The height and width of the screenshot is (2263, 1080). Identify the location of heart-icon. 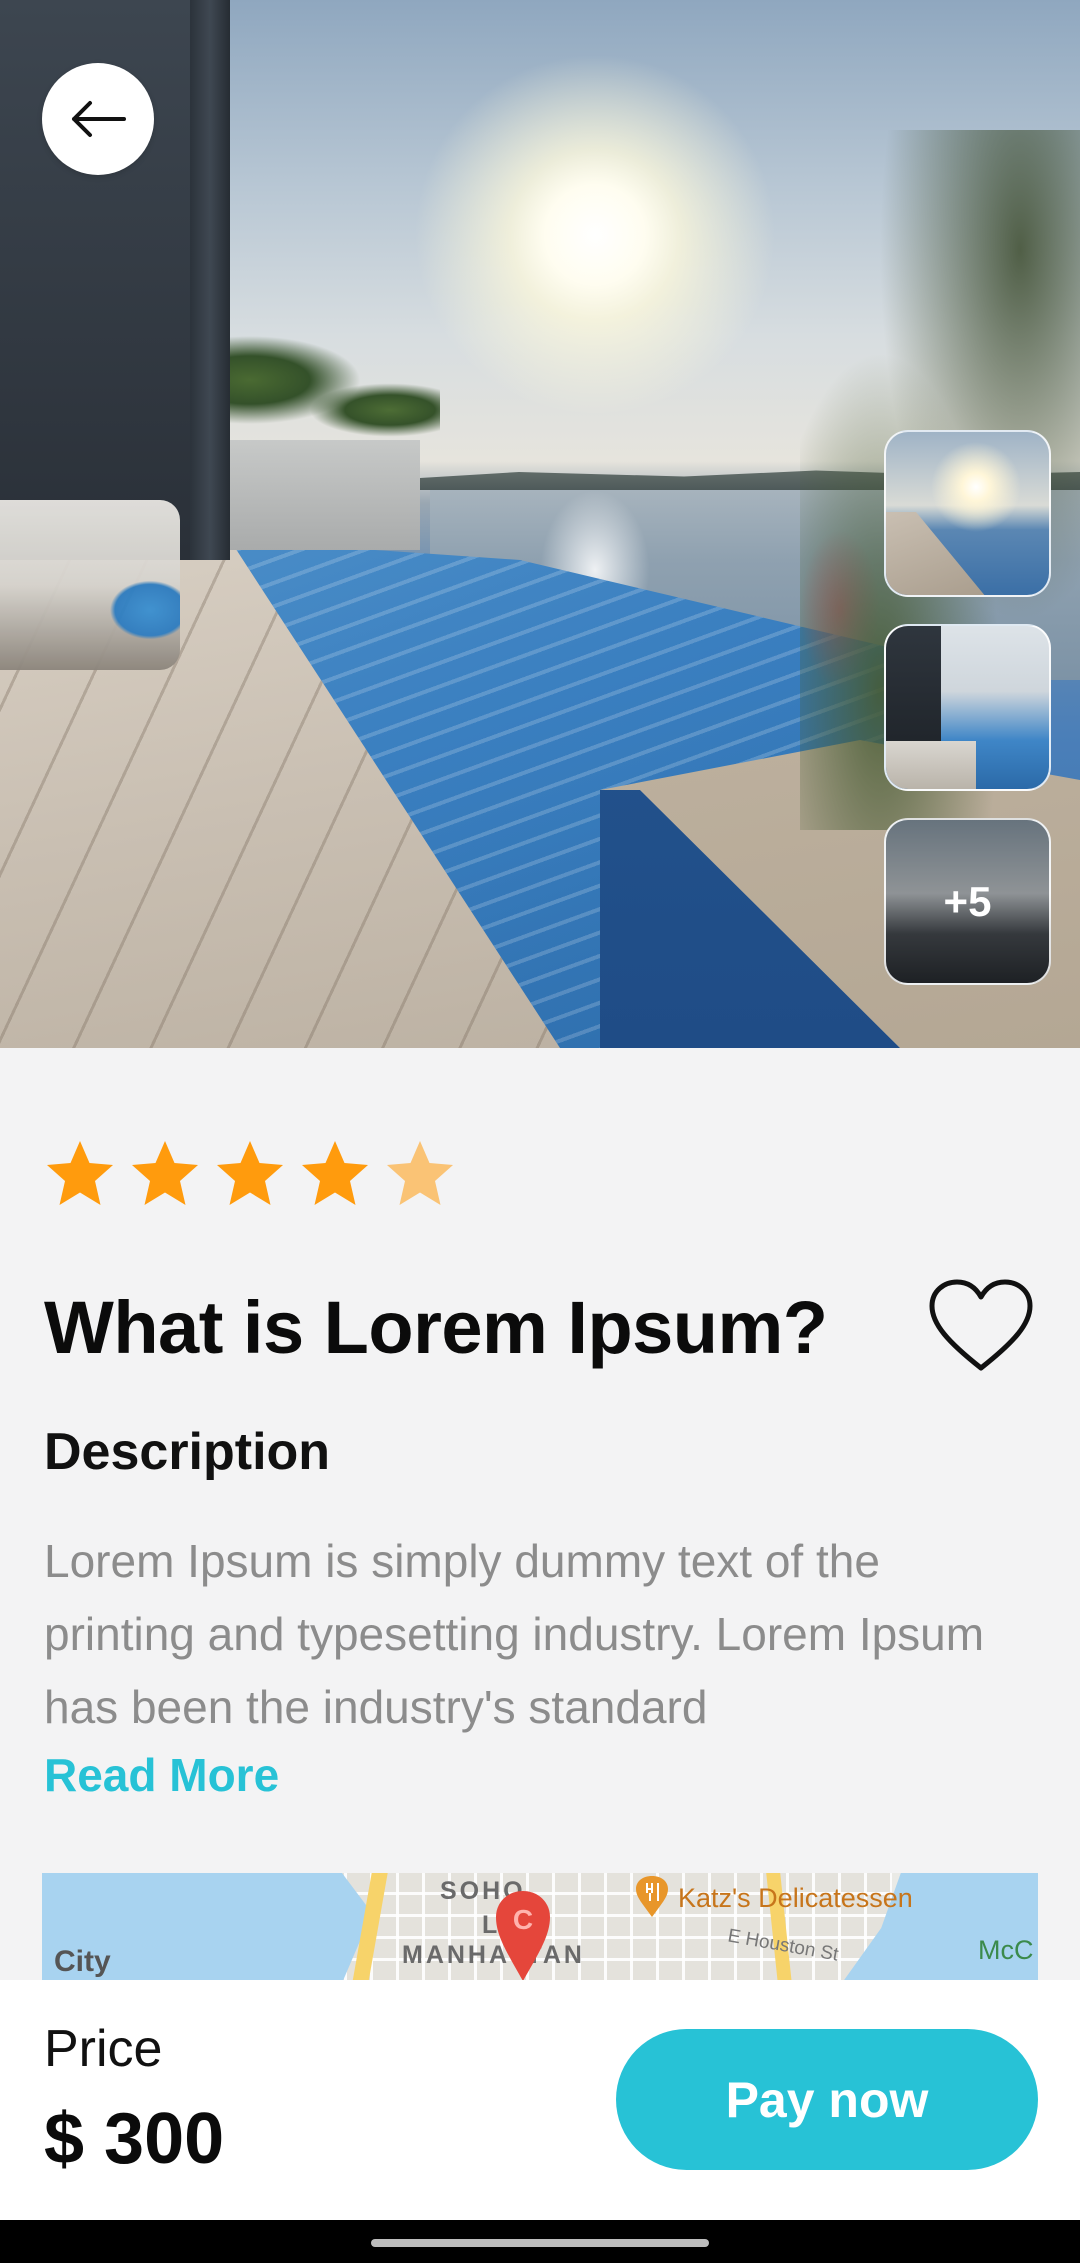
(981, 1326).